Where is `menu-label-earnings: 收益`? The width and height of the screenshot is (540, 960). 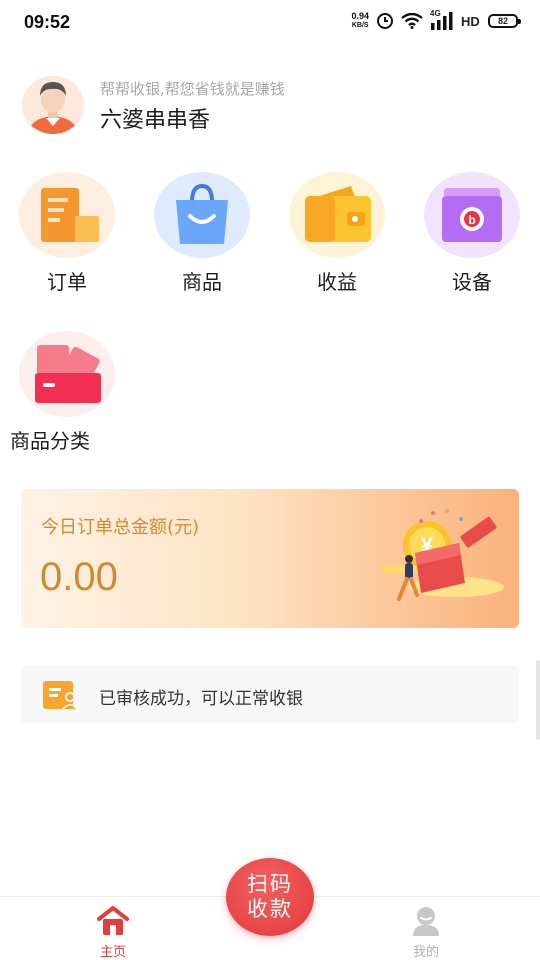
menu-label-earnings: 收益 is located at coordinates (337, 282).